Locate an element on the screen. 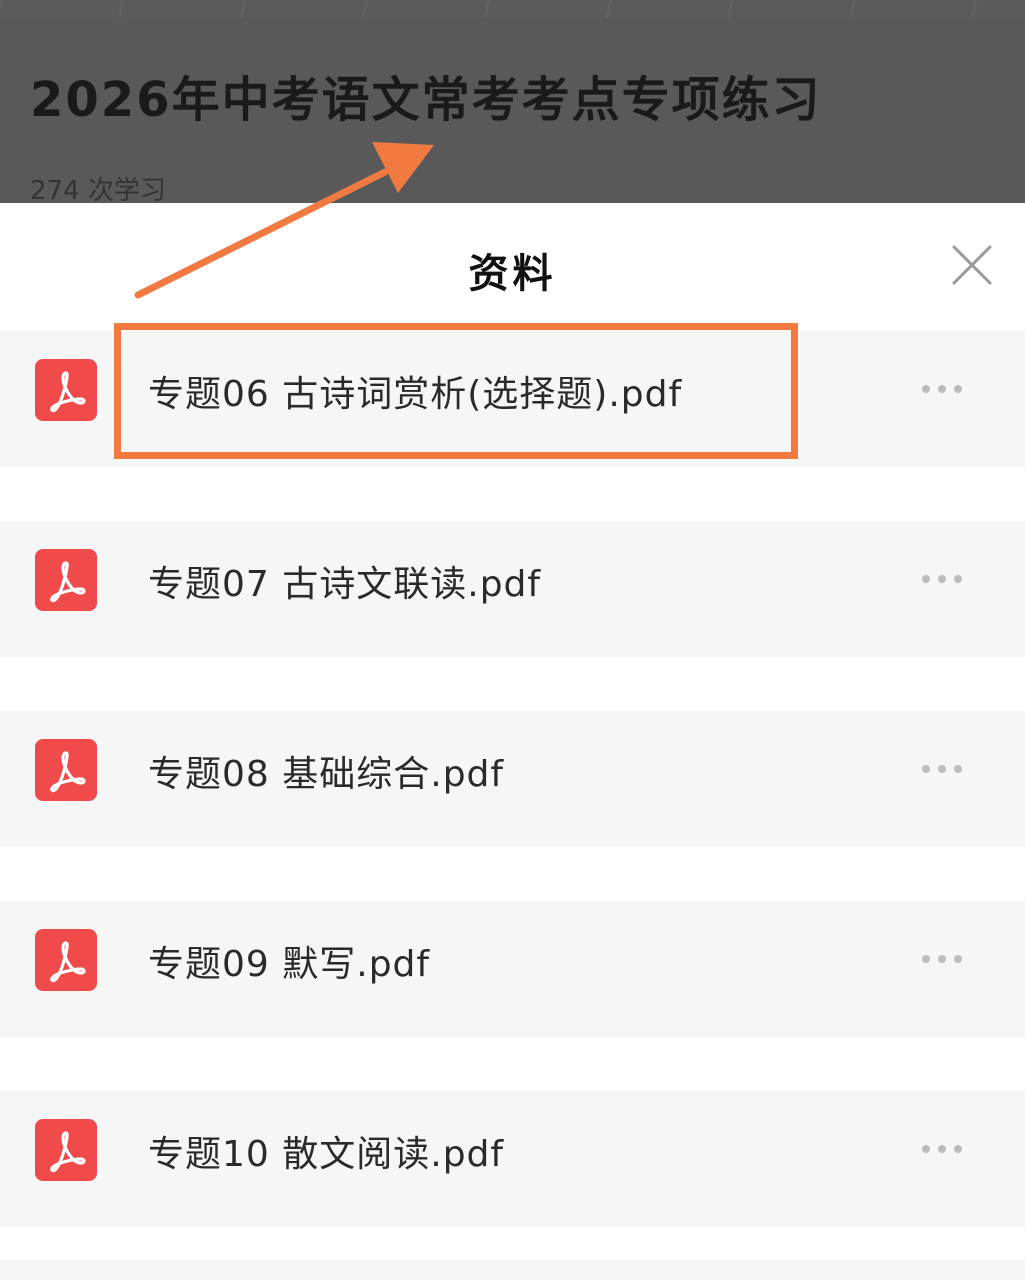 This screenshot has width=1025, height=1280. file-name: 专题08 基础综合.pdf is located at coordinates (326, 774).